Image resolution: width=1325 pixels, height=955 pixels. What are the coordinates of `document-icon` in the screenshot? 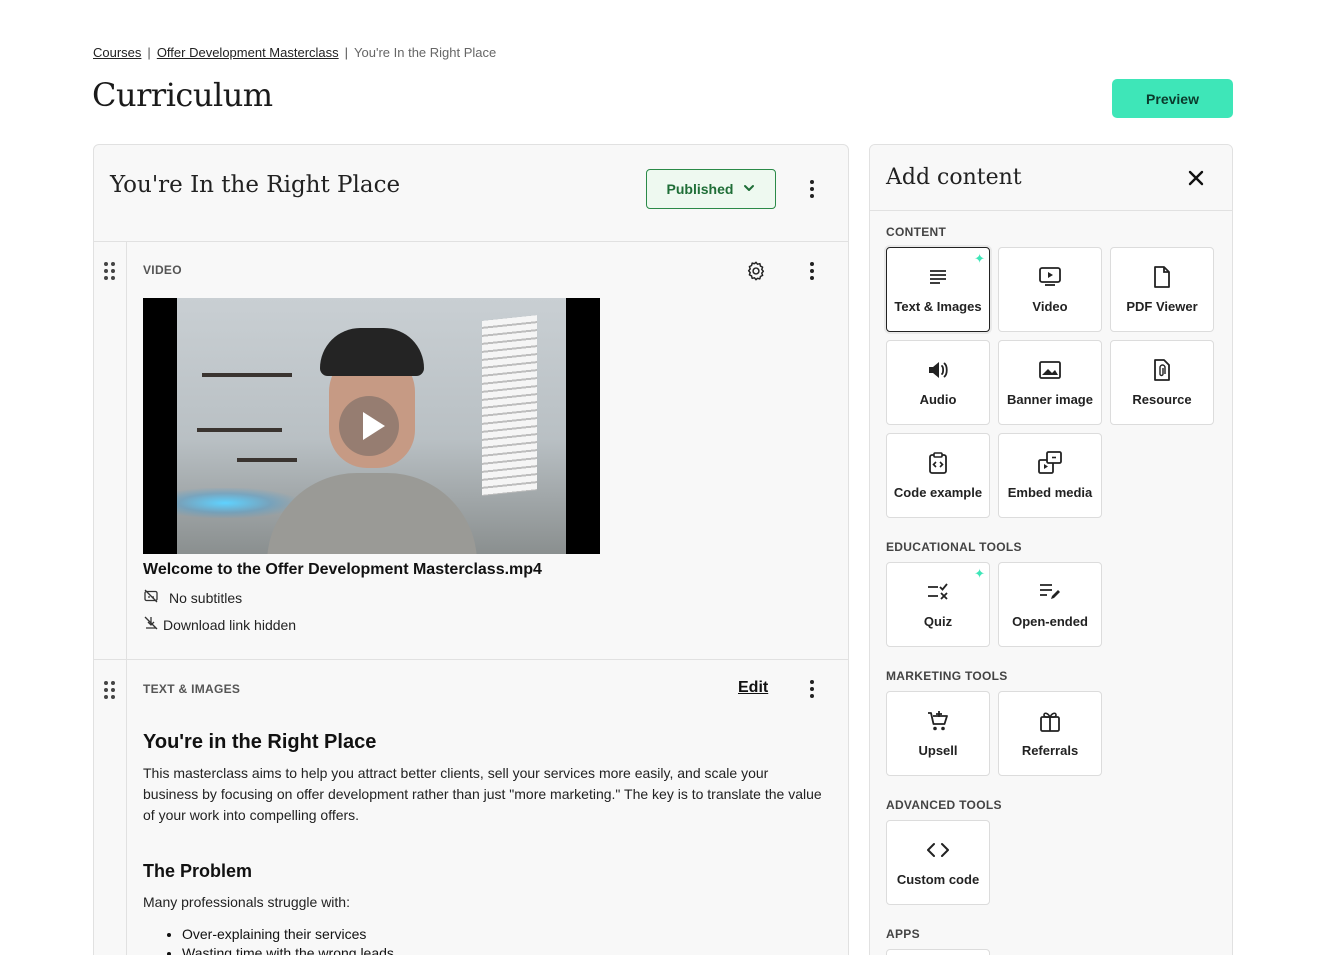 It's located at (1162, 277).